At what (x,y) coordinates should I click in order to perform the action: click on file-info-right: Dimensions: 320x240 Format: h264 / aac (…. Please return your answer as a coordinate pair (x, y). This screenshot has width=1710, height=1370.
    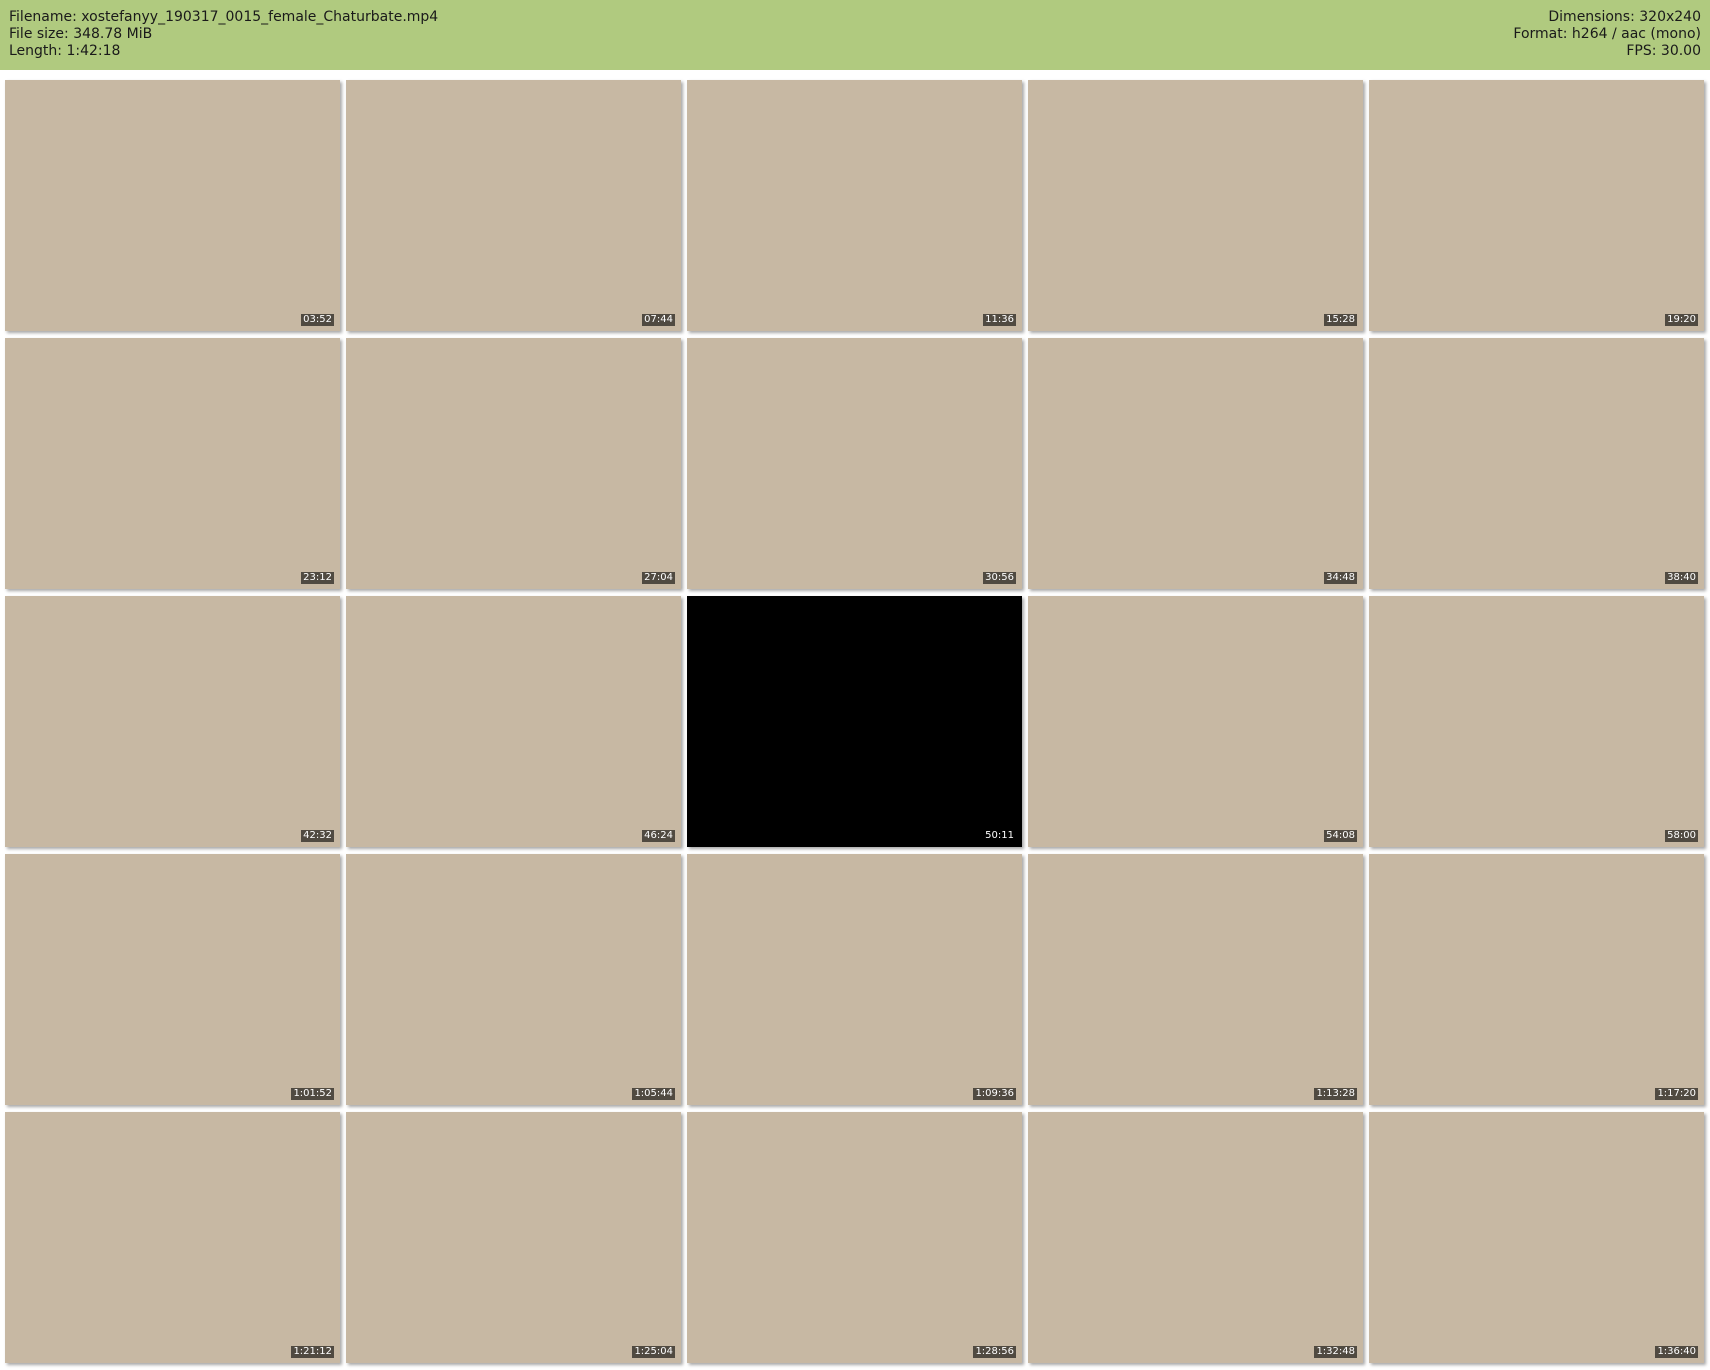
    Looking at the image, I should click on (1607, 34).